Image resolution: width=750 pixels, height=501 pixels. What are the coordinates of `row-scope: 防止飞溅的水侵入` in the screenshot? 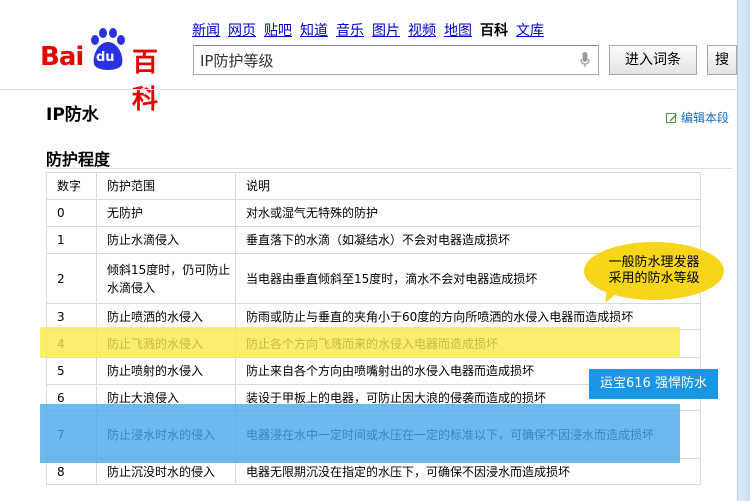 It's located at (166, 343).